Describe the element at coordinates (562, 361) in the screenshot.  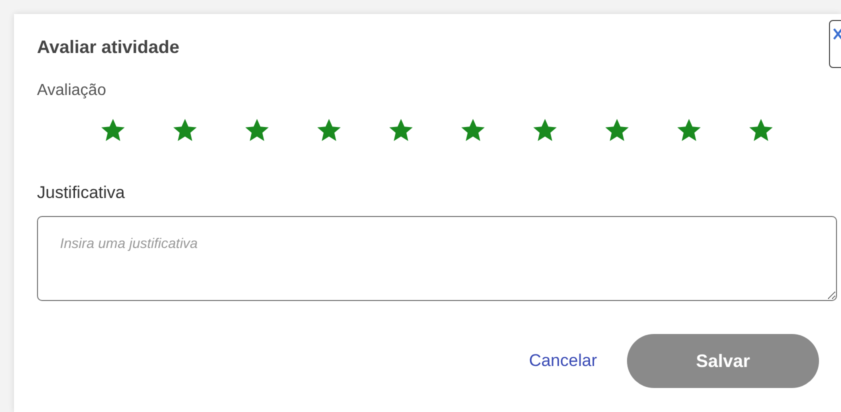
I see `cancel-link: Cancelar` at that location.